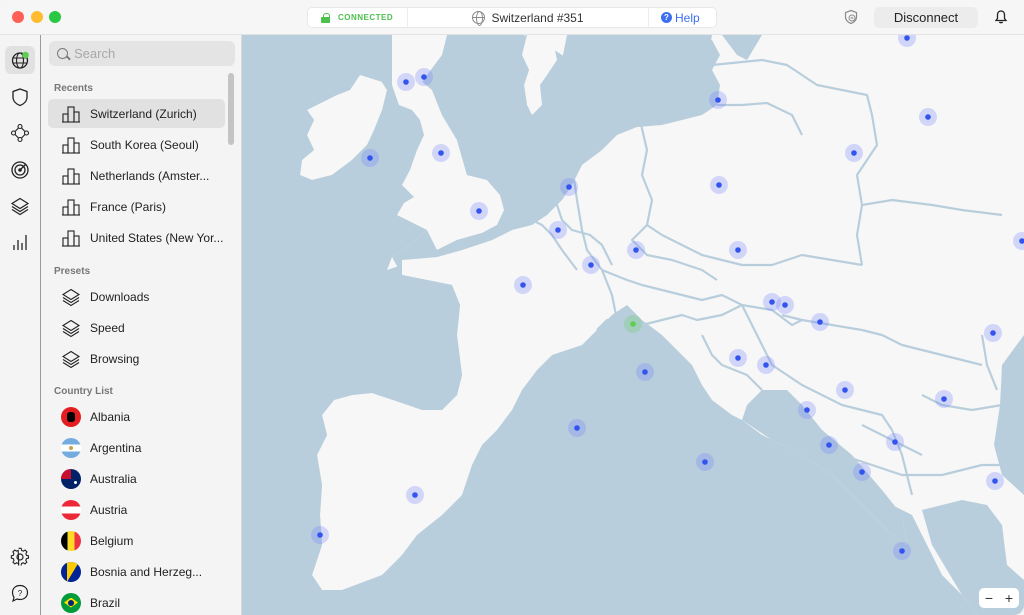  What do you see at coordinates (528, 18) in the screenshot?
I see `current-server: Switzerland #351` at bounding box center [528, 18].